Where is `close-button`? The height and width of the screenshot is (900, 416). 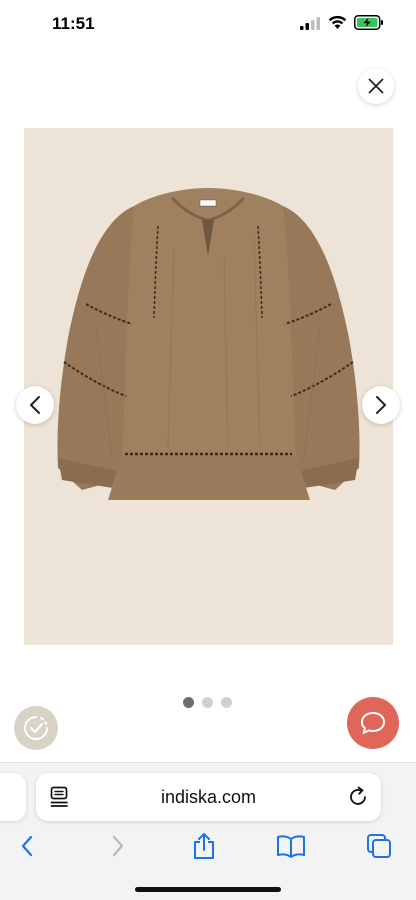 close-button is located at coordinates (376, 86).